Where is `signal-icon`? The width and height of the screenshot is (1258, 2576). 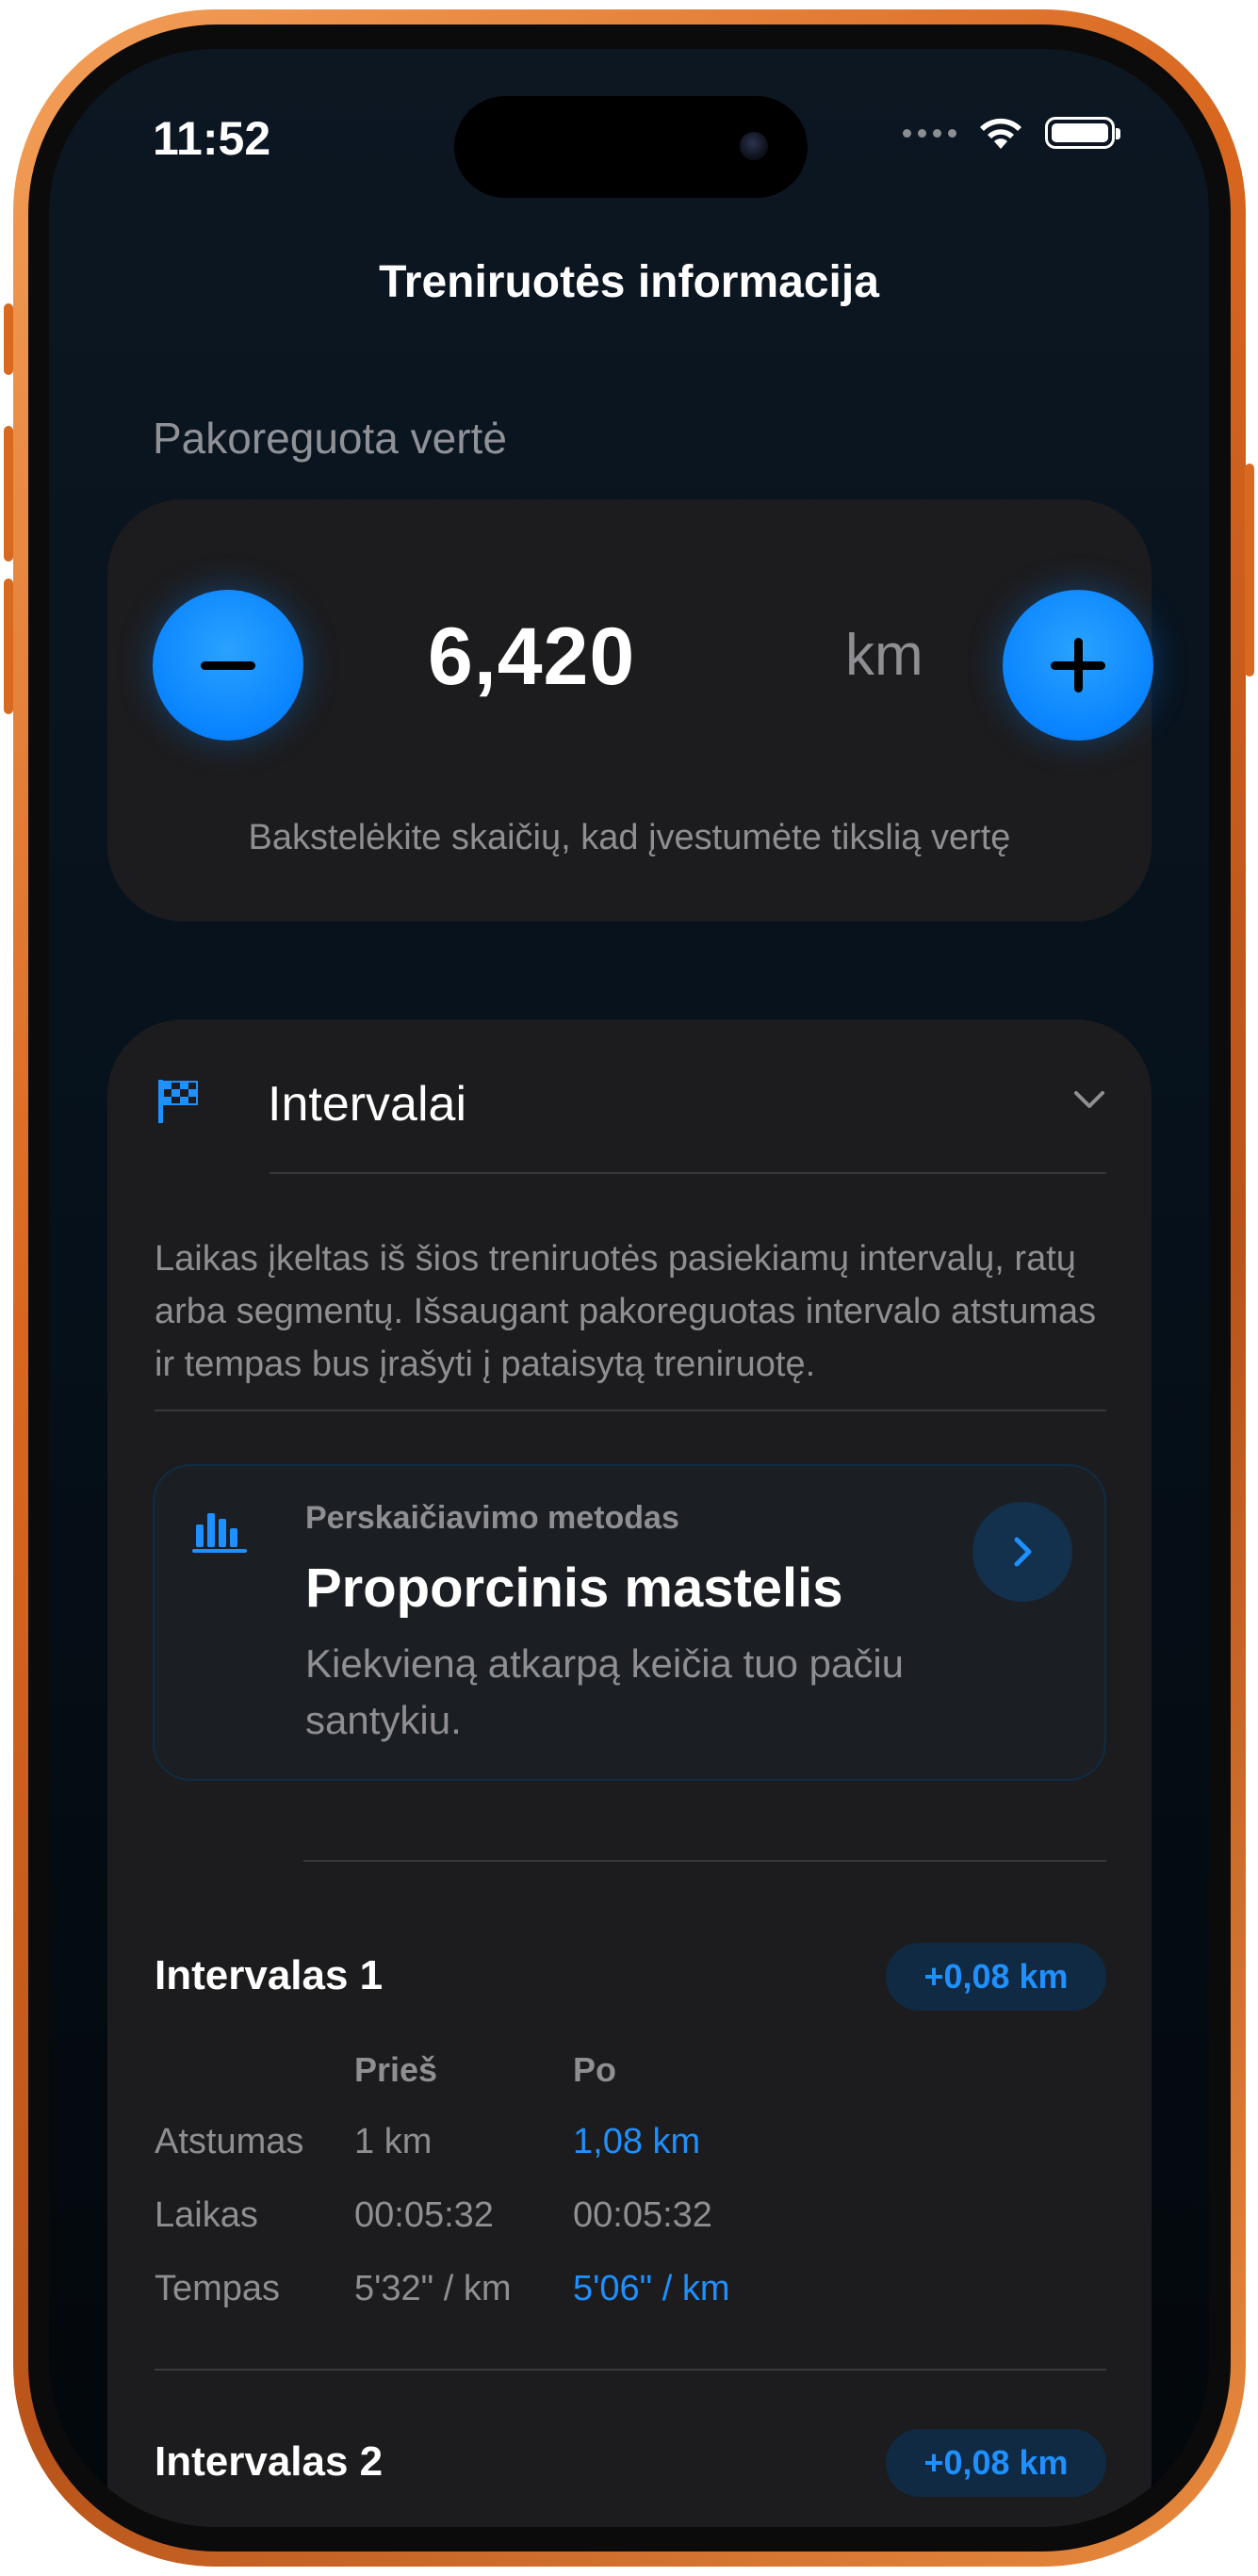
signal-icon is located at coordinates (929, 133).